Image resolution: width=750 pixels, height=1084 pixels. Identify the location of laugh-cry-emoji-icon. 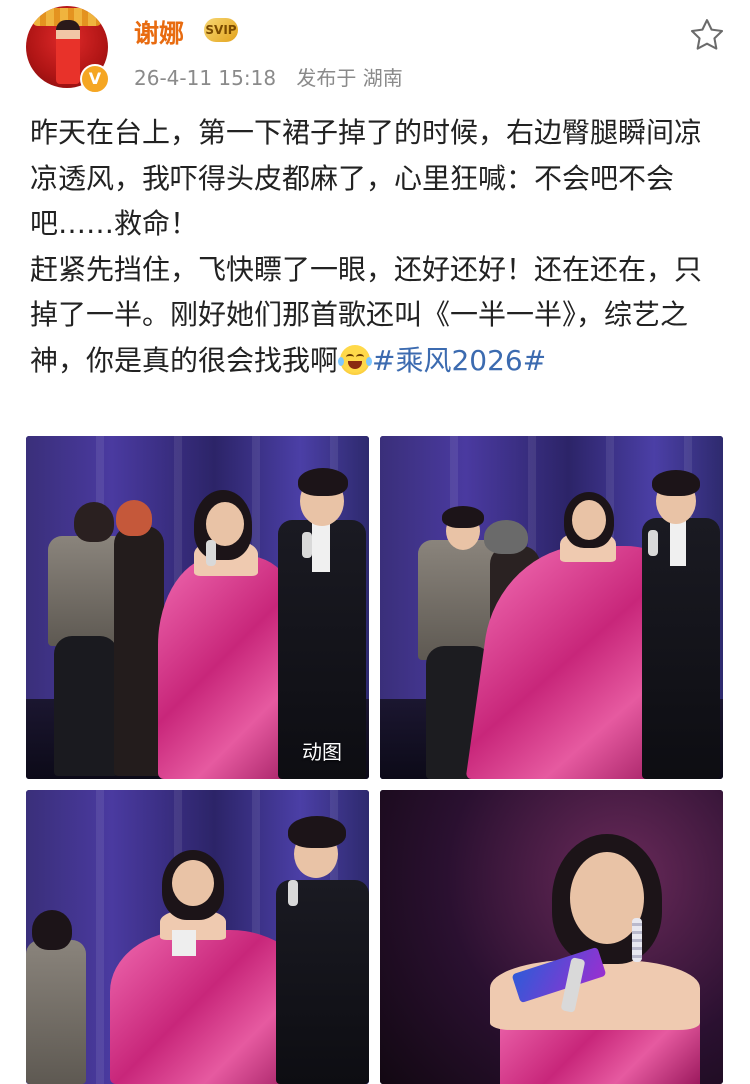
(355, 359).